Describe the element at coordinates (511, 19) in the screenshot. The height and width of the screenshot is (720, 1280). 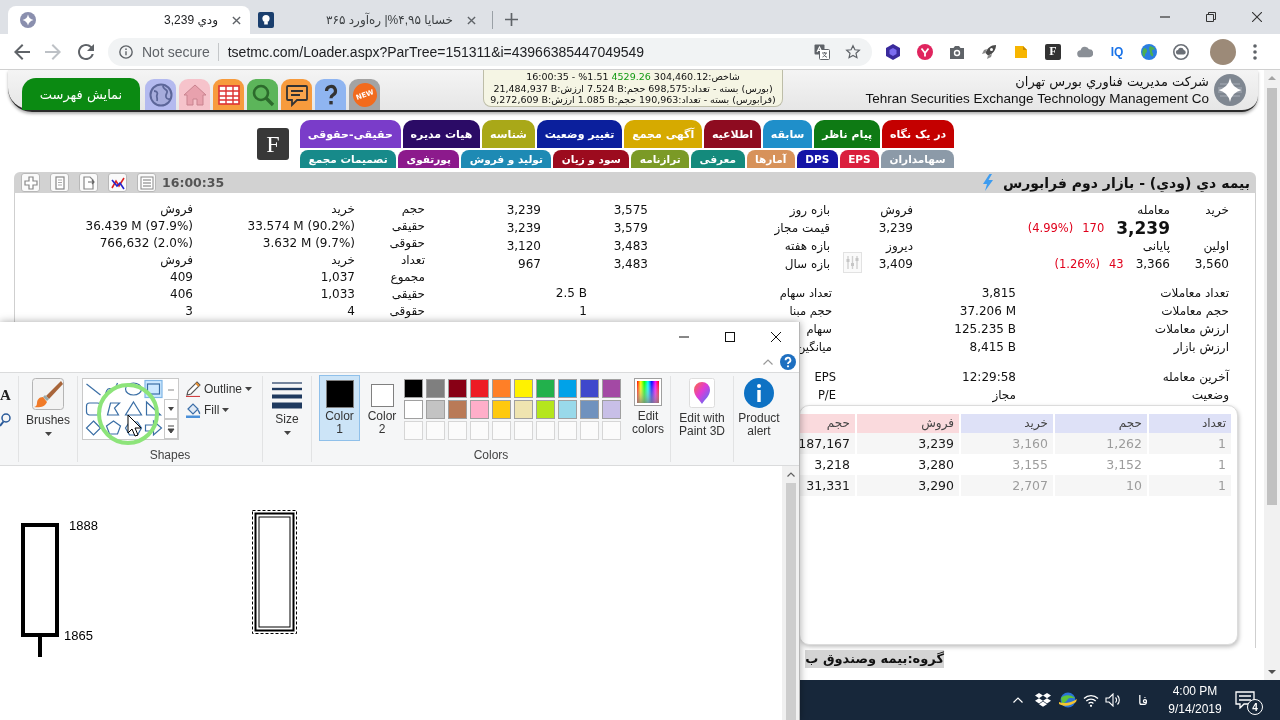
I see `new-tab-icon` at that location.